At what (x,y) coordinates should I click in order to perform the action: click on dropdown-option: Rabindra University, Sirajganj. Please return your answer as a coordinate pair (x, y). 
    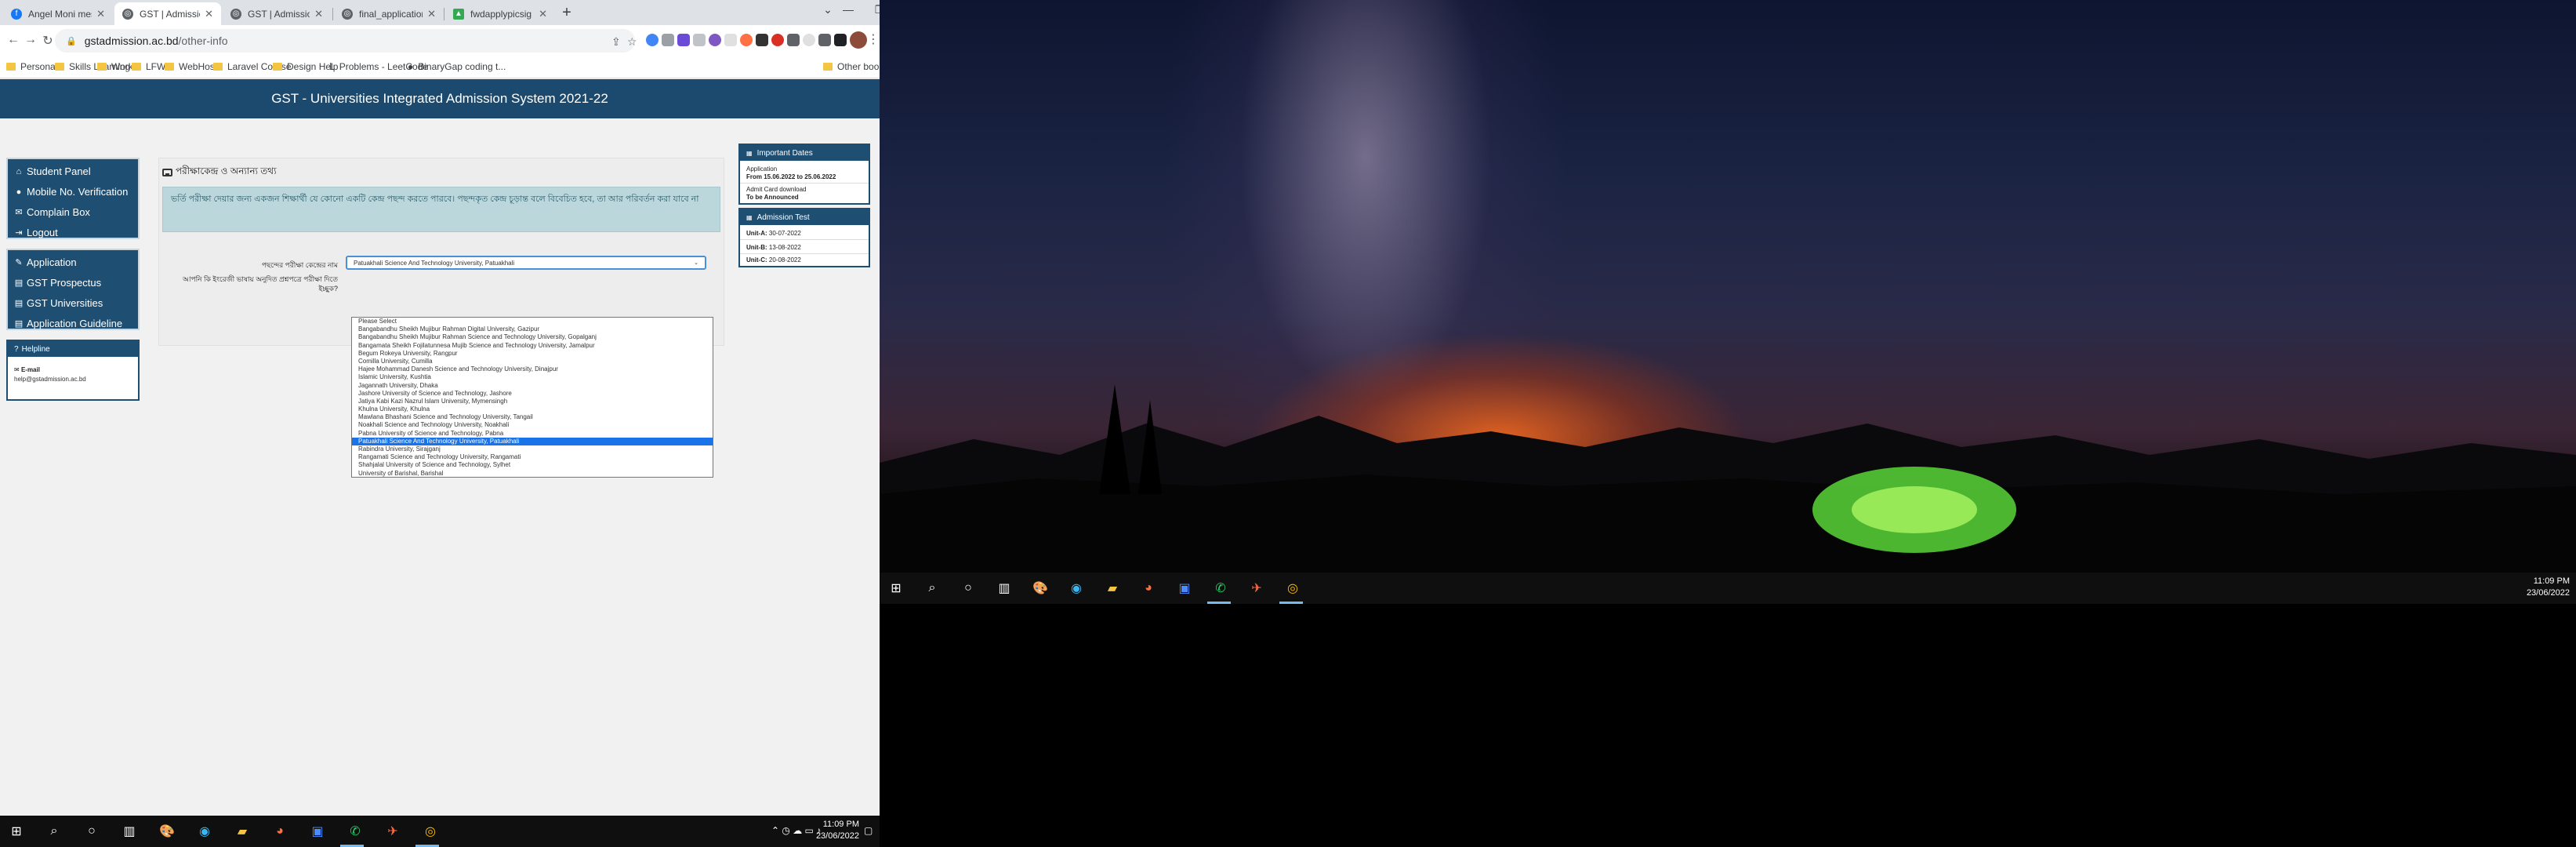
    Looking at the image, I should click on (533, 449).